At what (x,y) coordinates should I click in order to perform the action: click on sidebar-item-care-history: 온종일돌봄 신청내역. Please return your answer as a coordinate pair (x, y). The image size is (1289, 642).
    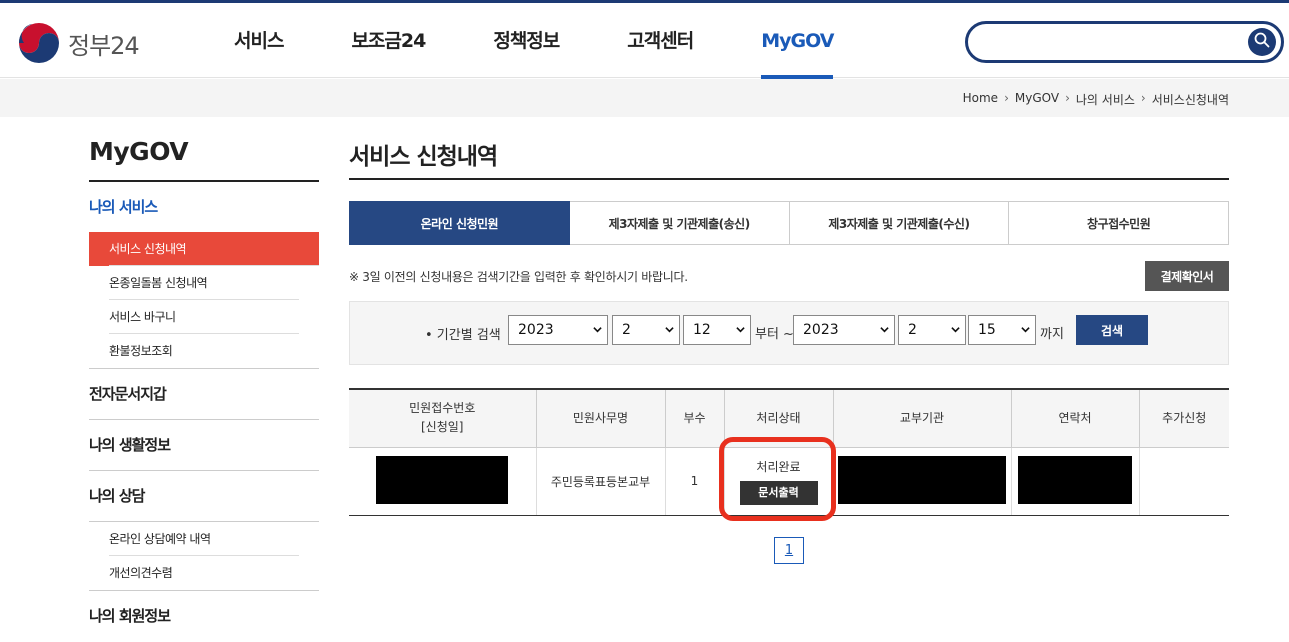
    Looking at the image, I should click on (194, 283).